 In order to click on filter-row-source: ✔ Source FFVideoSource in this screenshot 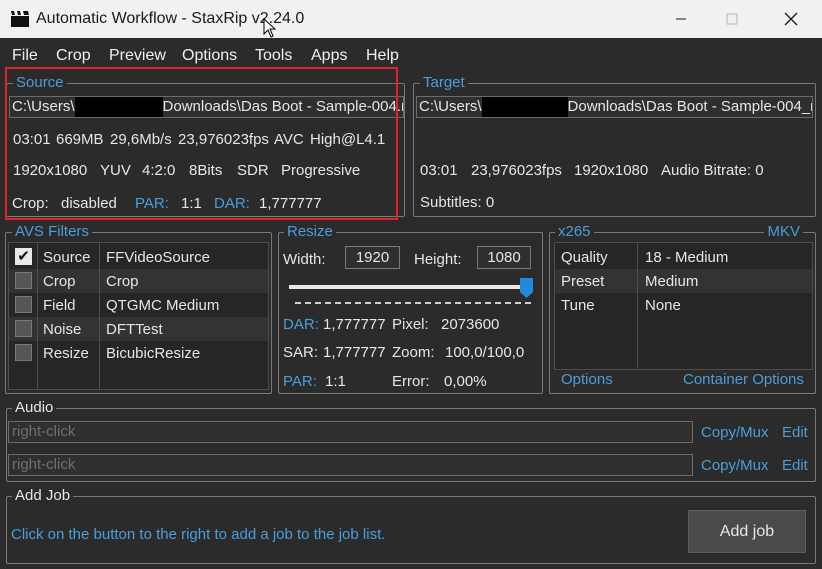, I will do `click(138, 257)`.